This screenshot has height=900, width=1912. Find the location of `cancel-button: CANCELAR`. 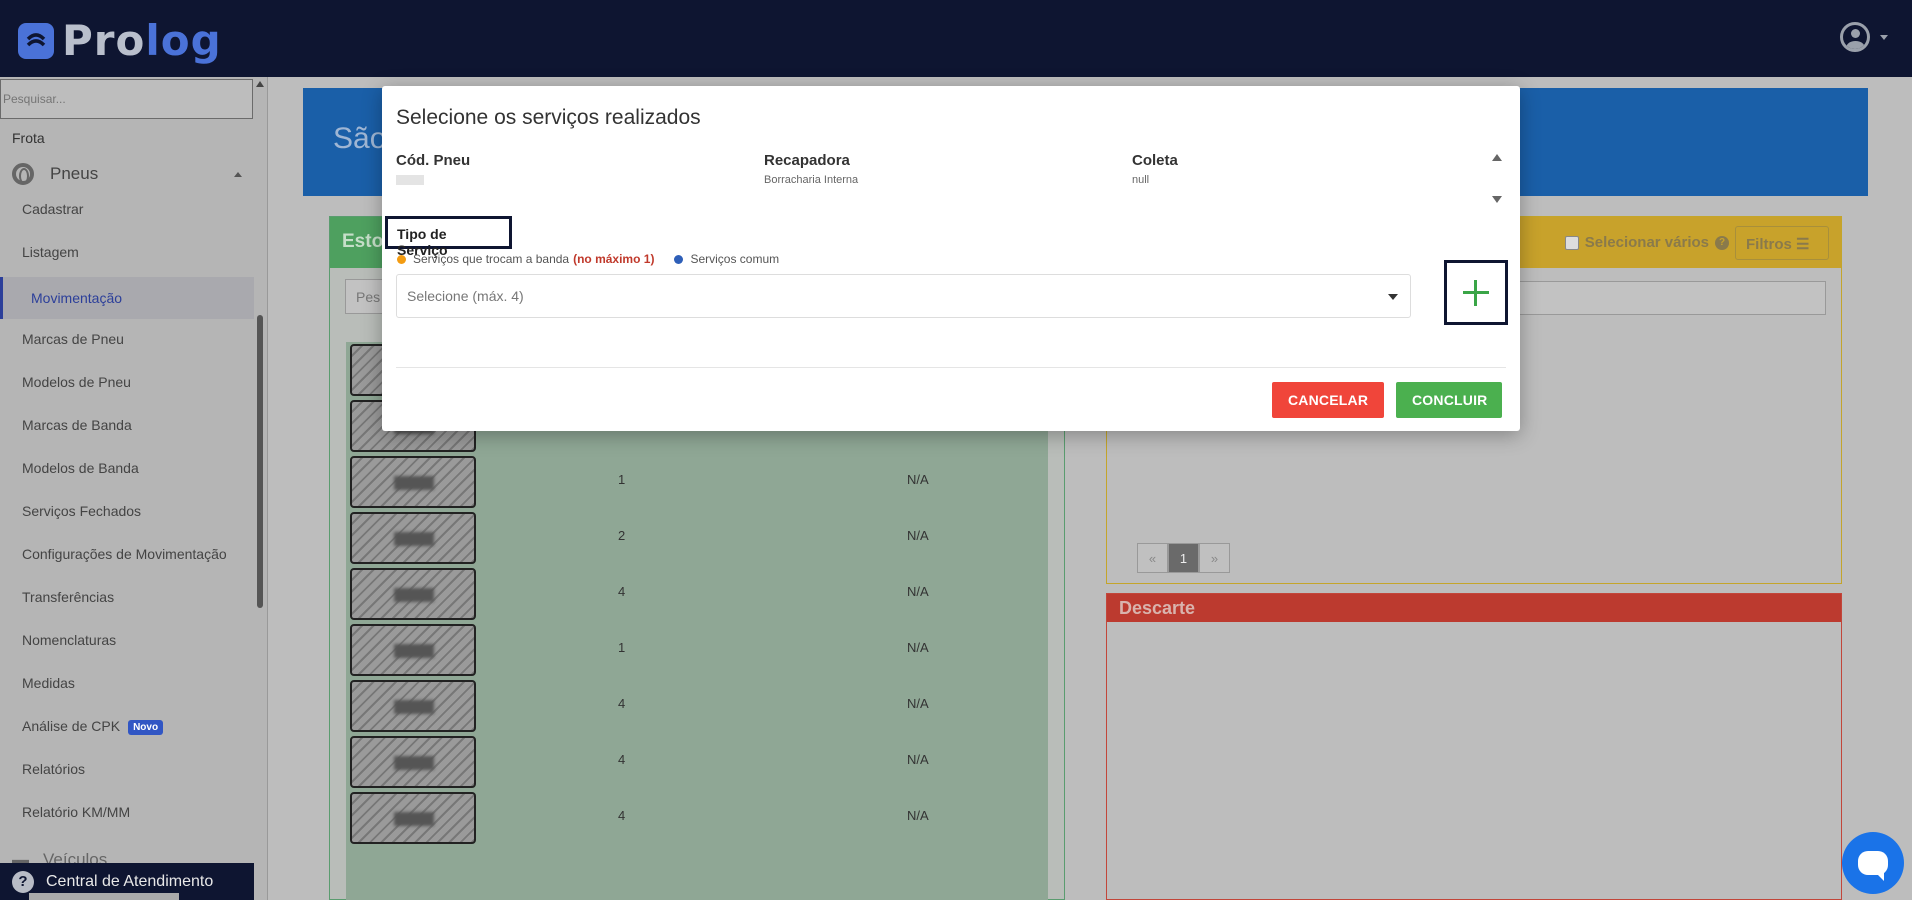

cancel-button: CANCELAR is located at coordinates (1328, 400).